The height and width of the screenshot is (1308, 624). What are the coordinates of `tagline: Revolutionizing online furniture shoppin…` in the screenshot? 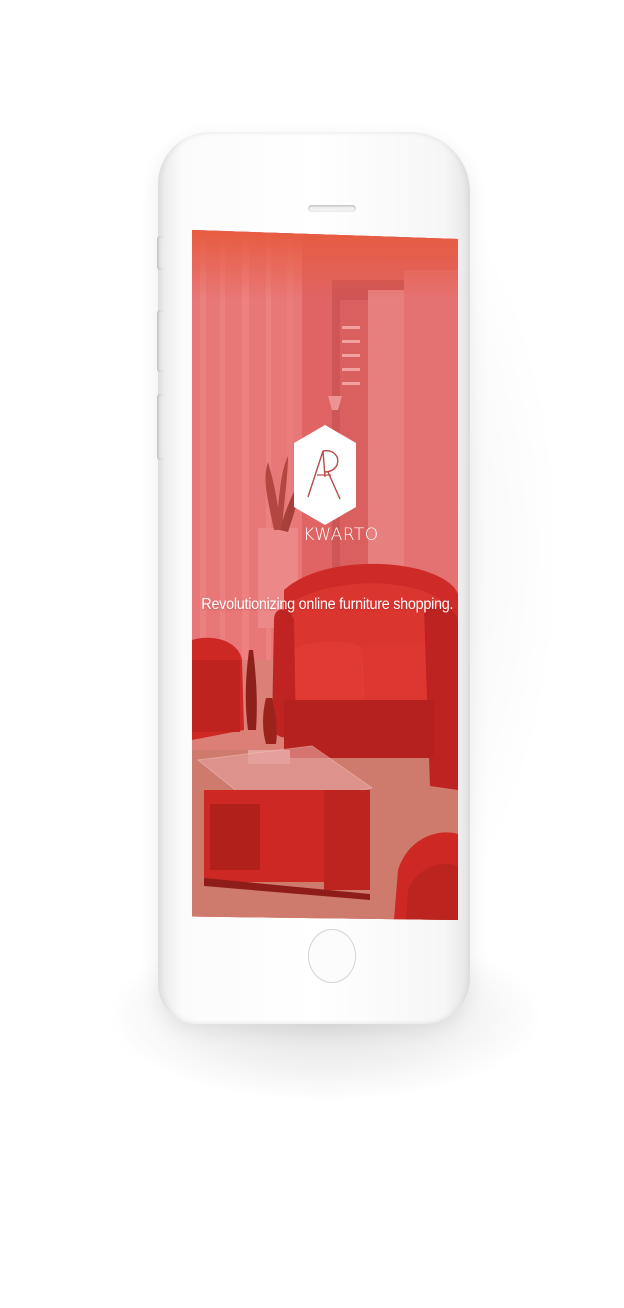 It's located at (327, 604).